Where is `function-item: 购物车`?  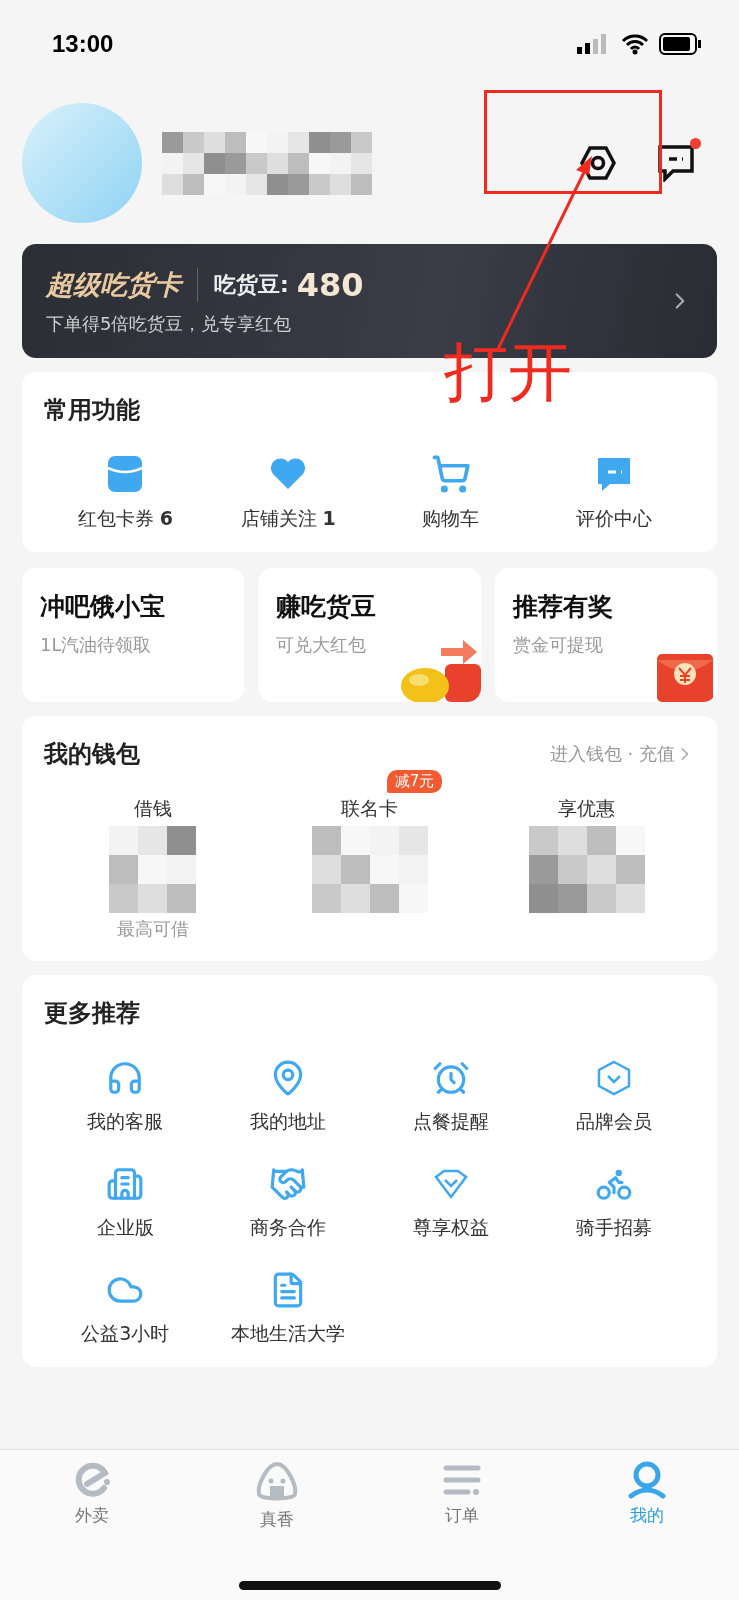
function-item: 购物车 is located at coordinates (451, 493).